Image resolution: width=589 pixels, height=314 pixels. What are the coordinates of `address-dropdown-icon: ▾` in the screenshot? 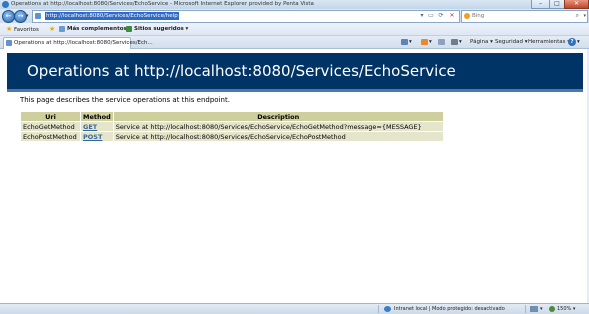 It's located at (422, 16).